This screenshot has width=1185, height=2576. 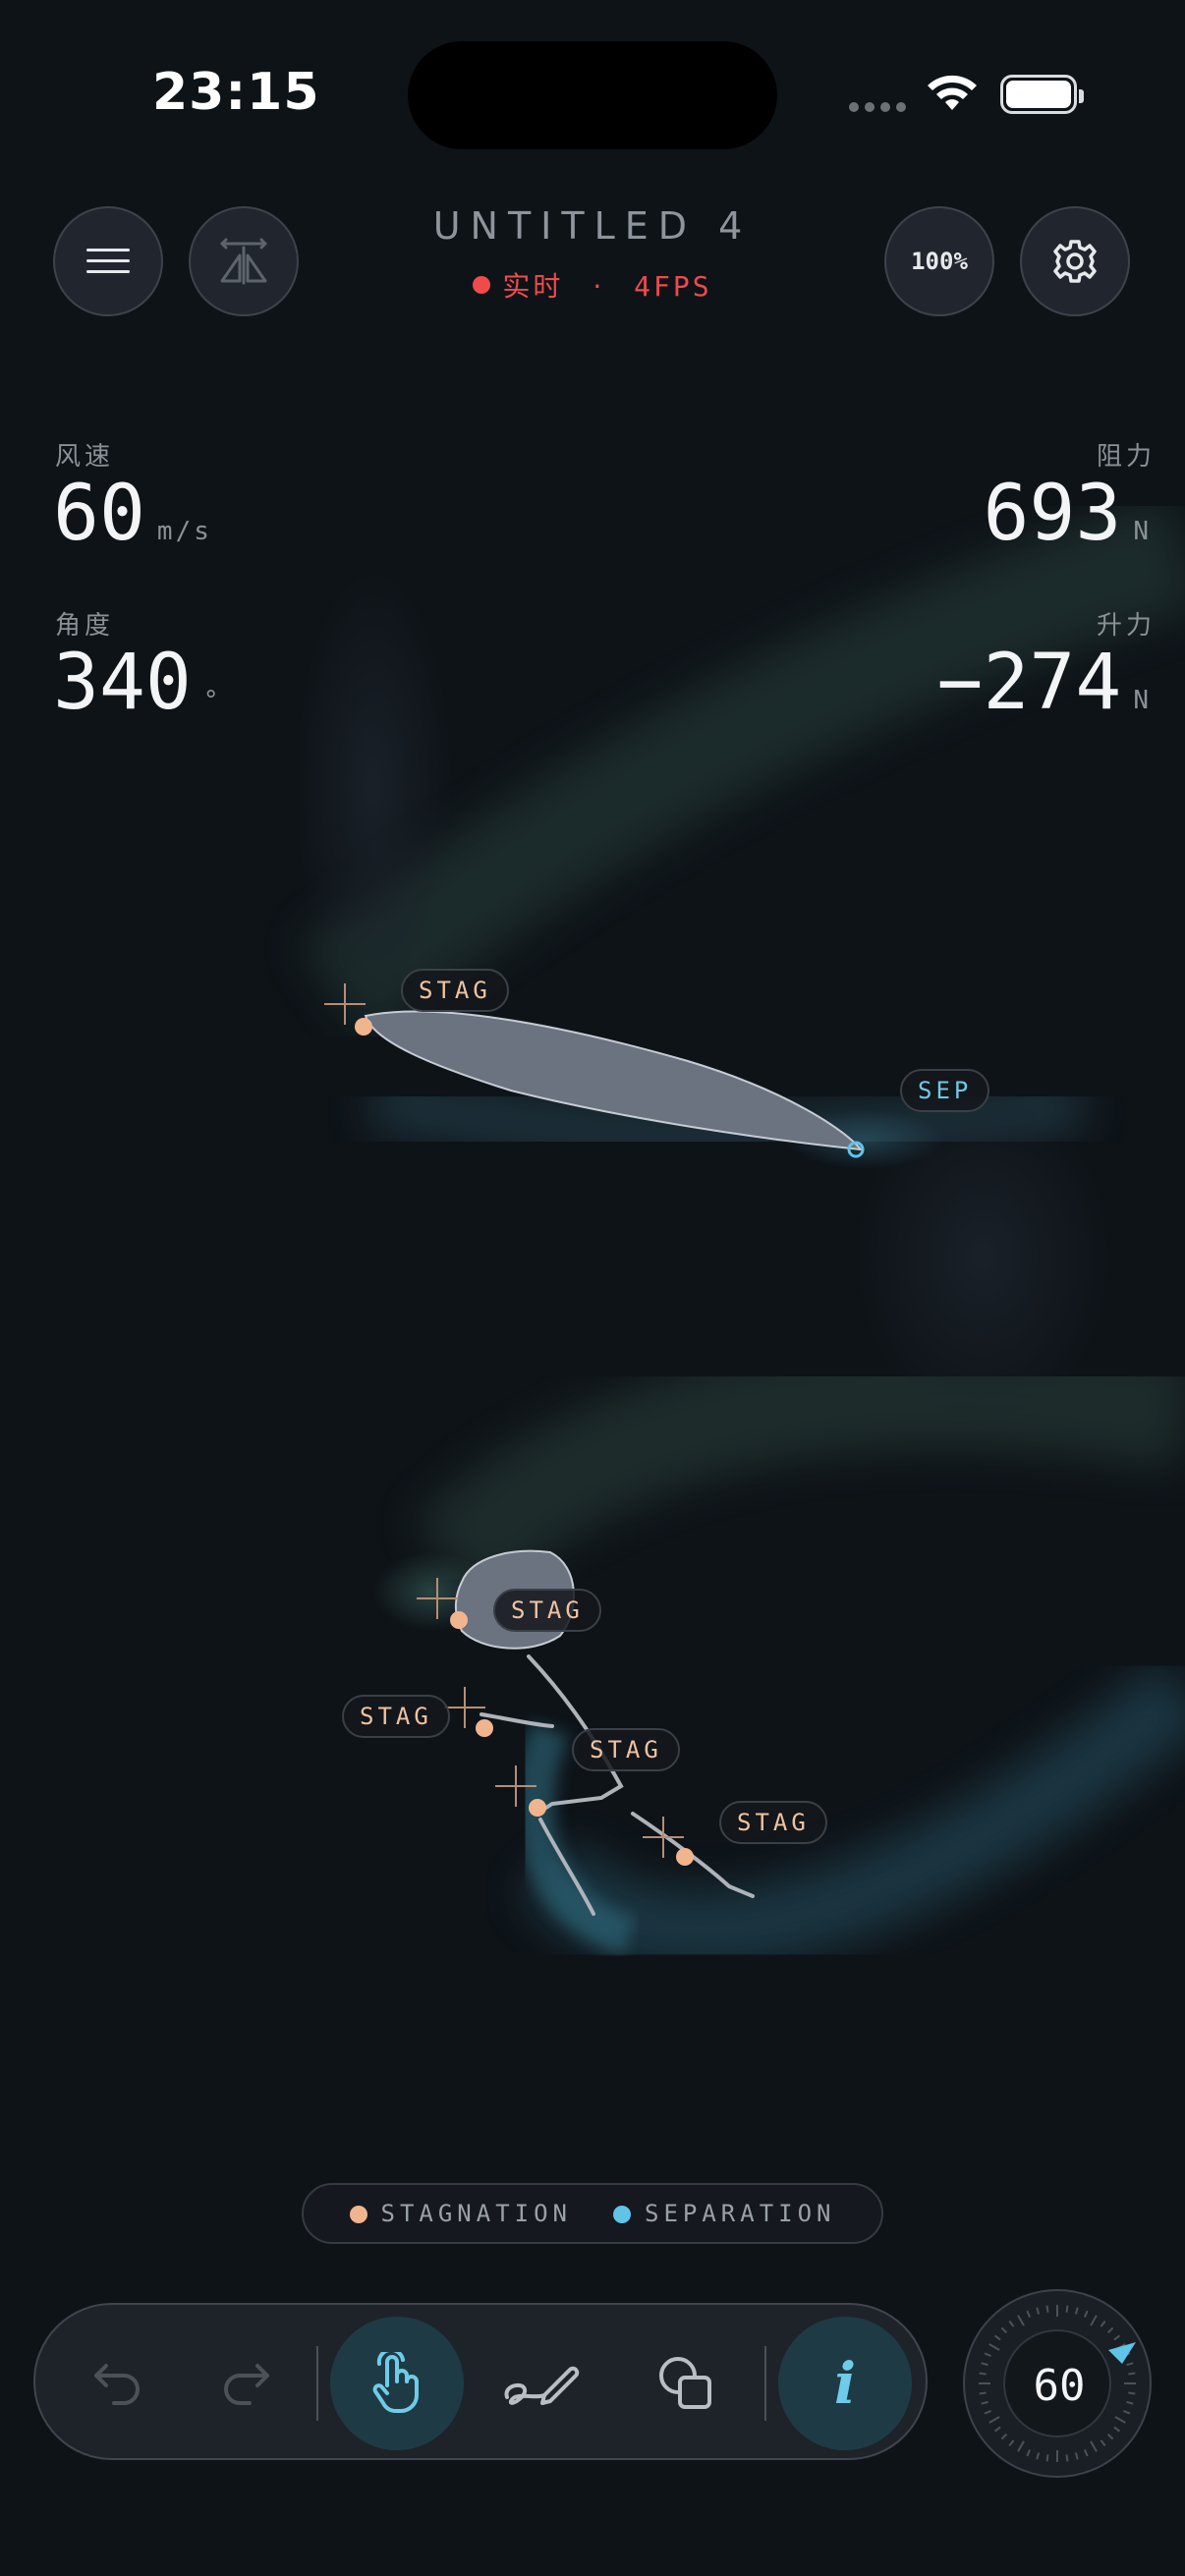 I want to click on live-status: 实时 · 4FPS, so click(x=592, y=285).